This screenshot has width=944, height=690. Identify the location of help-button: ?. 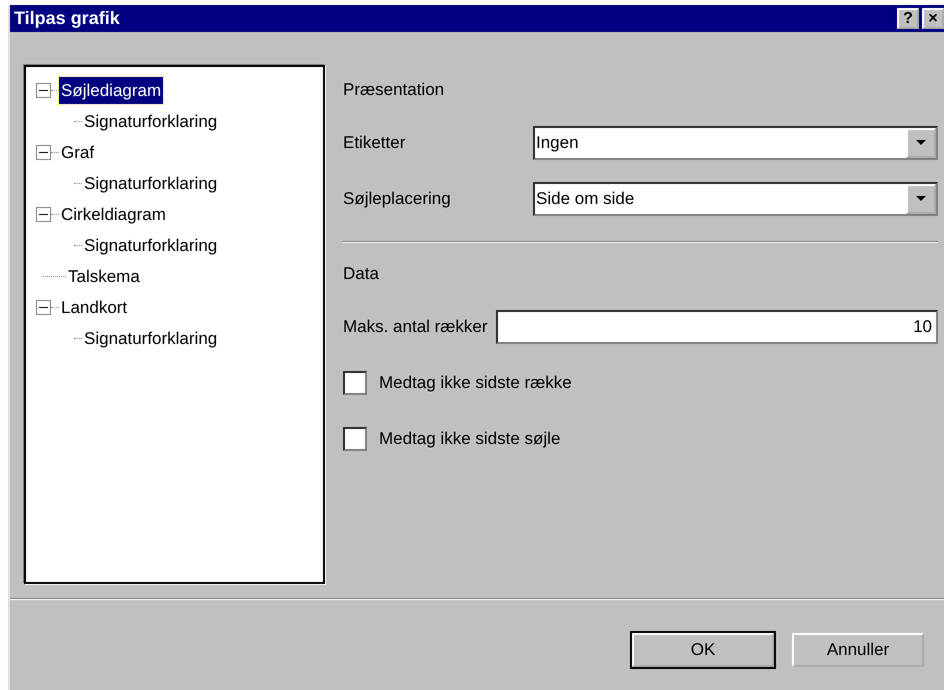
(908, 18).